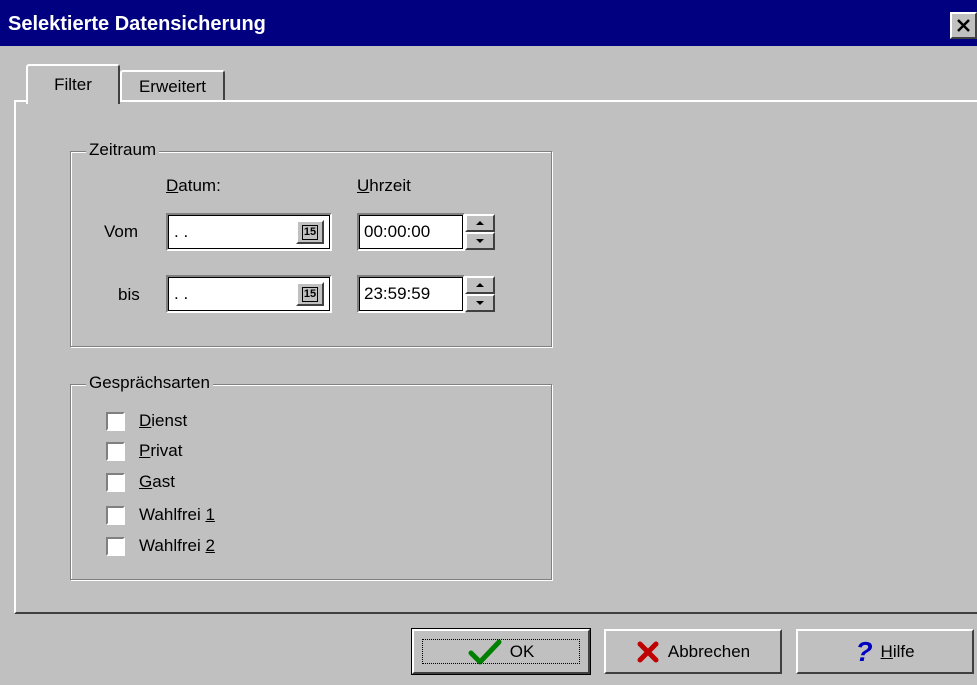 This screenshot has width=977, height=685. I want to click on dienst-checkbox, so click(115, 421).